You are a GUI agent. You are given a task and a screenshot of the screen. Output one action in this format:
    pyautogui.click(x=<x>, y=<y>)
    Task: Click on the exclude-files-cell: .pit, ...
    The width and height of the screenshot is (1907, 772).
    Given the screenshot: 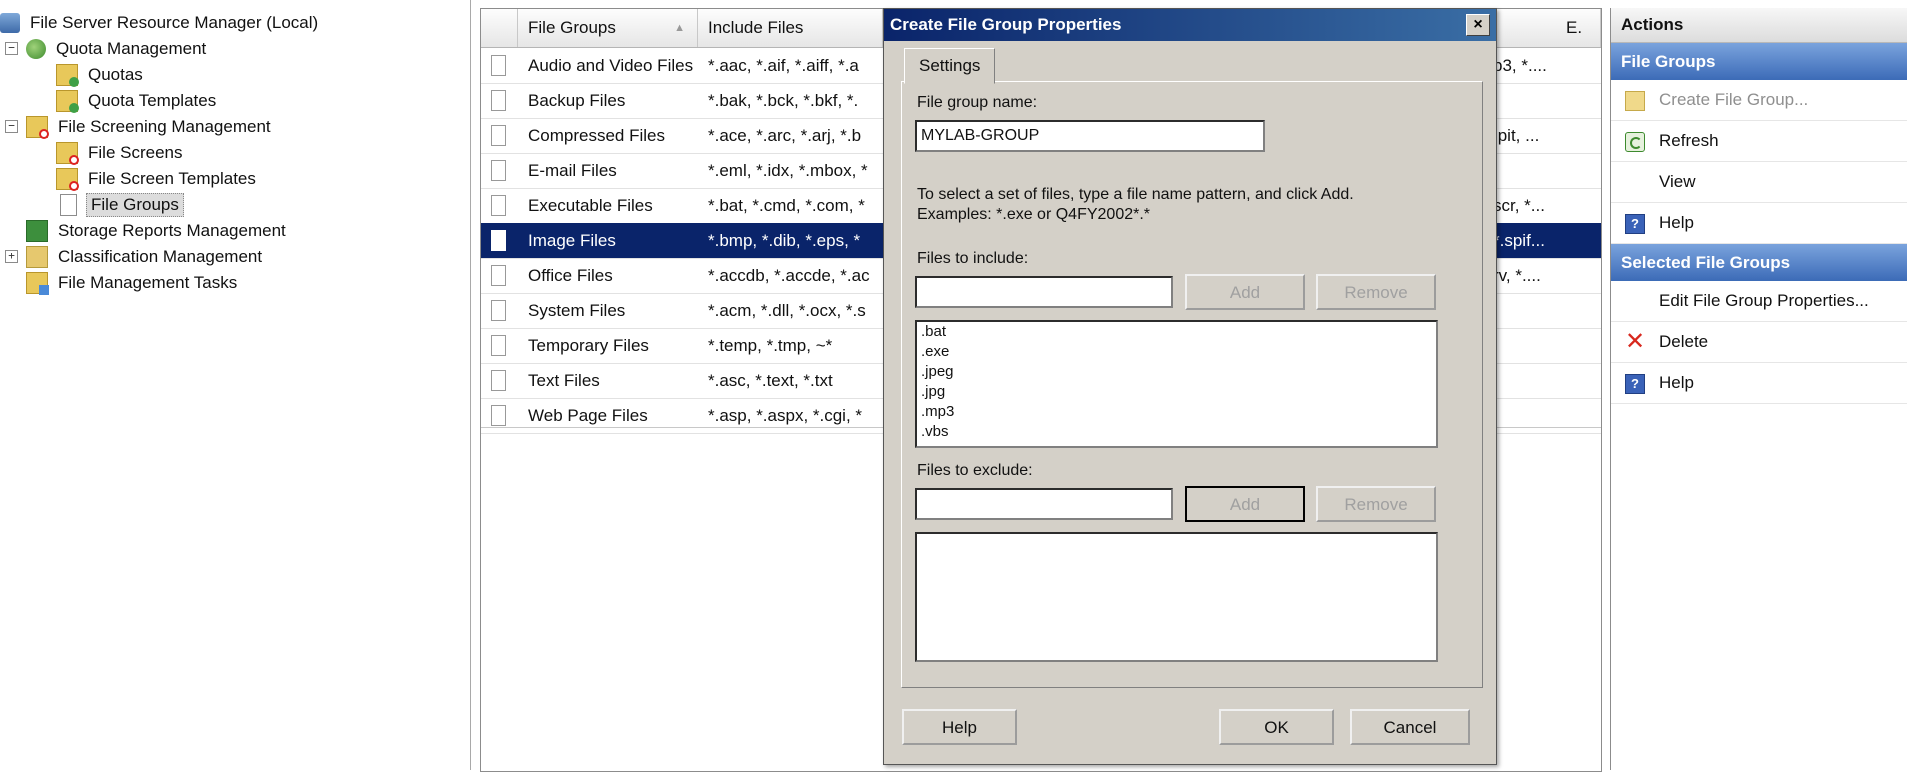 What is the action you would take?
    pyautogui.click(x=1516, y=135)
    